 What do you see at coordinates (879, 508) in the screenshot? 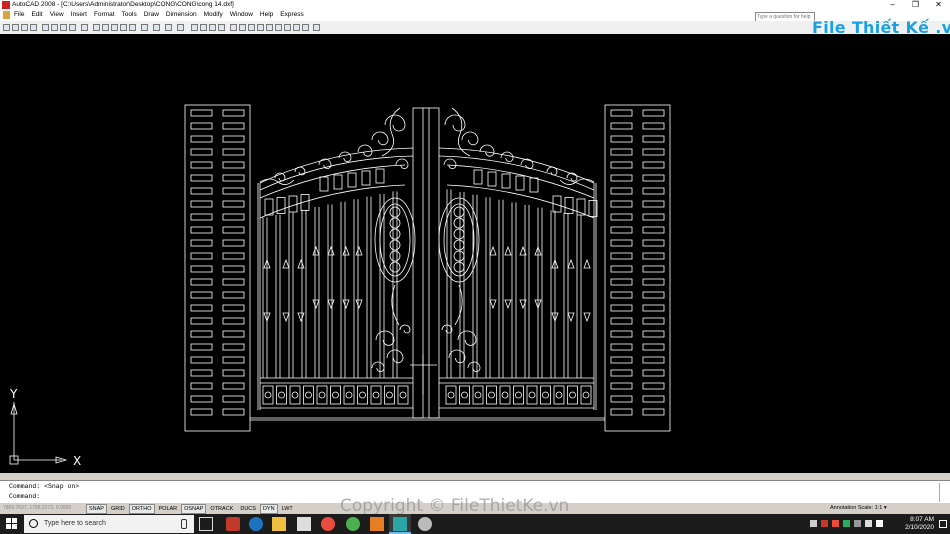
I see `annotation-scale-value: 1:1` at bounding box center [879, 508].